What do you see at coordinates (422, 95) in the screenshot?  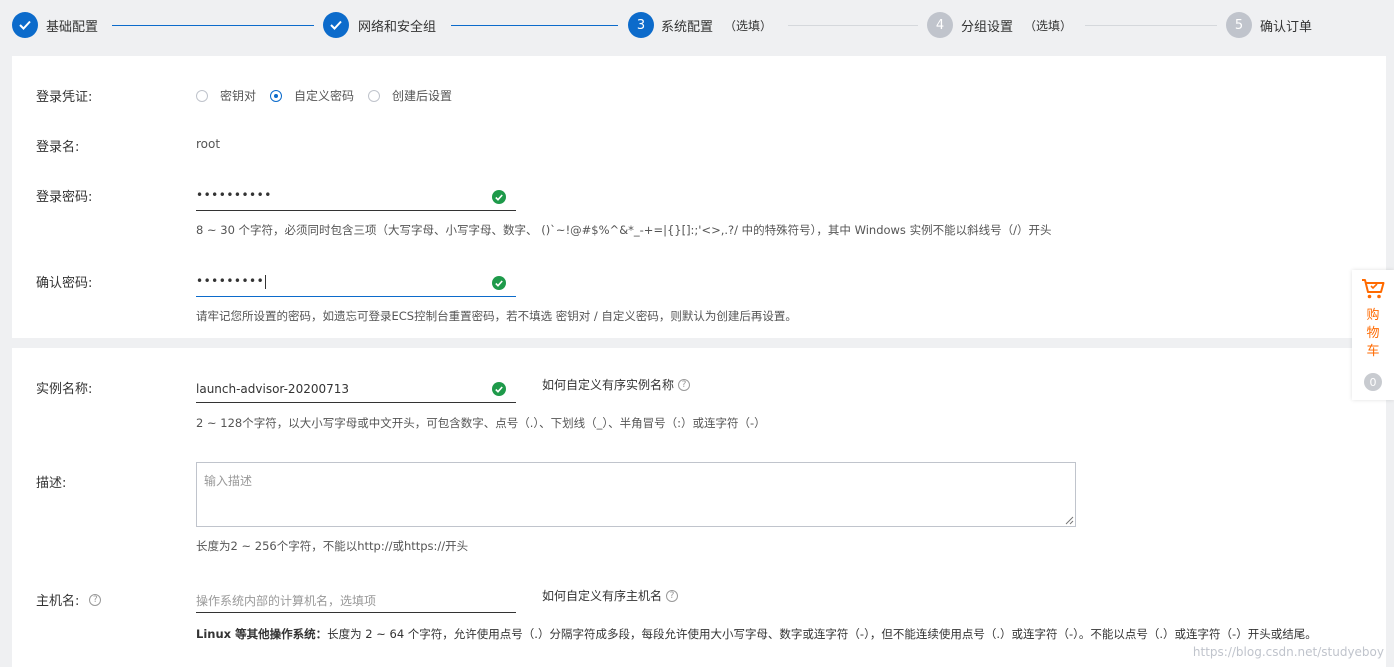 I see `radio-set-later-label: 创建后设置` at bounding box center [422, 95].